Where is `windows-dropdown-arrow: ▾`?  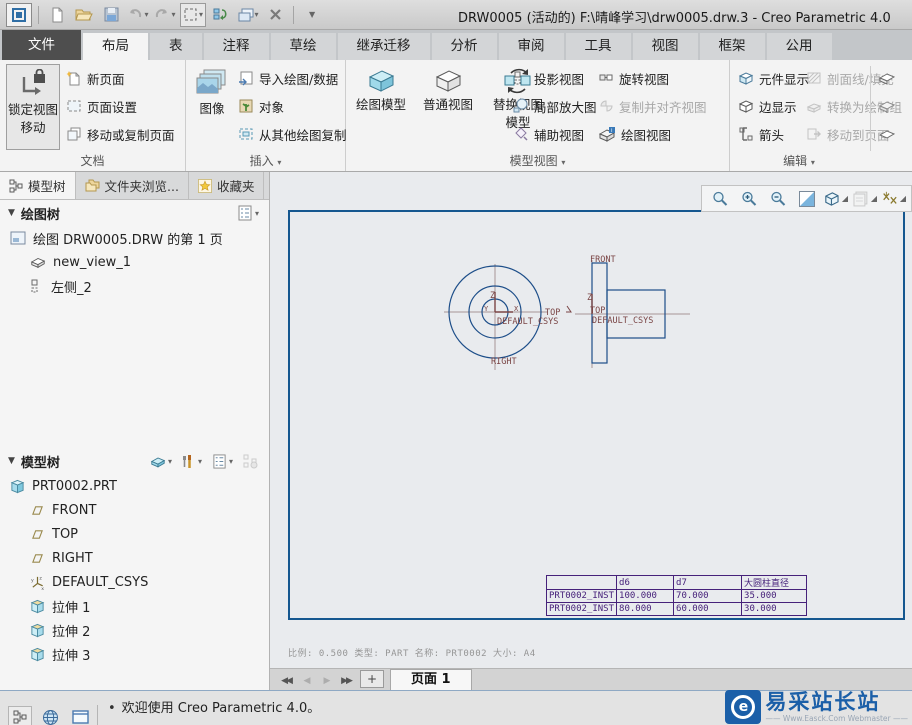 windows-dropdown-arrow: ▾ is located at coordinates (257, 14).